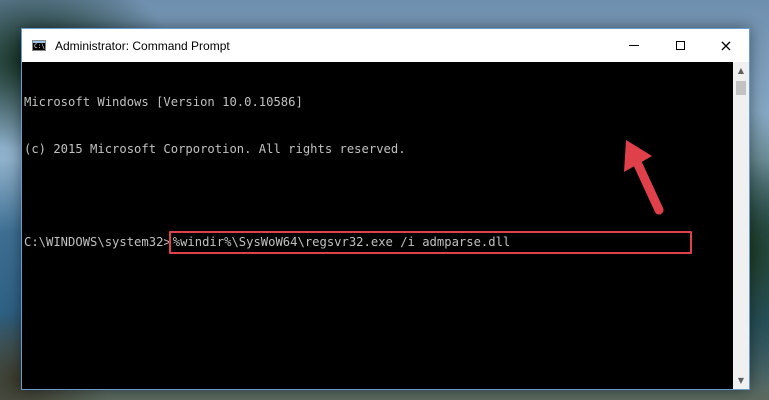  I want to click on scroll-down-icon: ▼, so click(741, 380).